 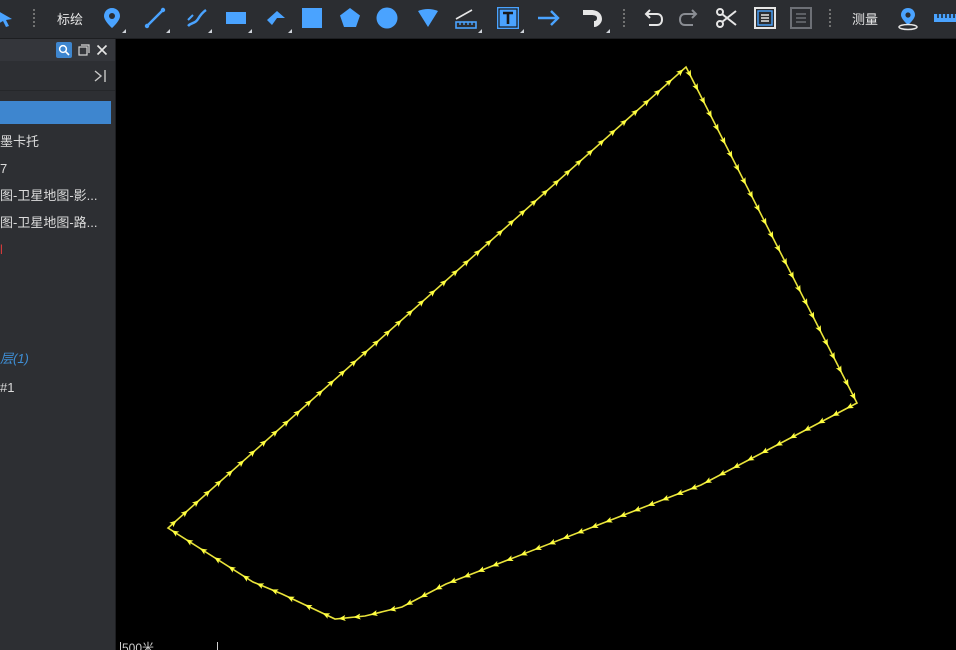 I want to click on main-toolbar: 标绘 测量, so click(x=478, y=19).